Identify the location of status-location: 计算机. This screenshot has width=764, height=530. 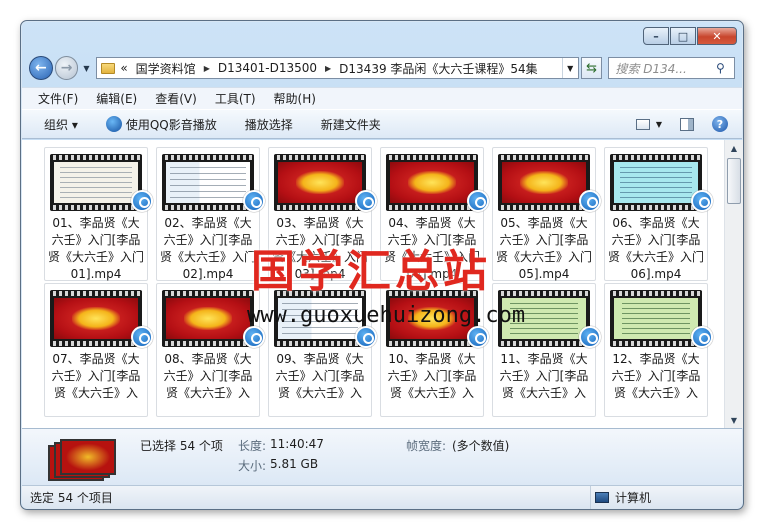
(620, 497).